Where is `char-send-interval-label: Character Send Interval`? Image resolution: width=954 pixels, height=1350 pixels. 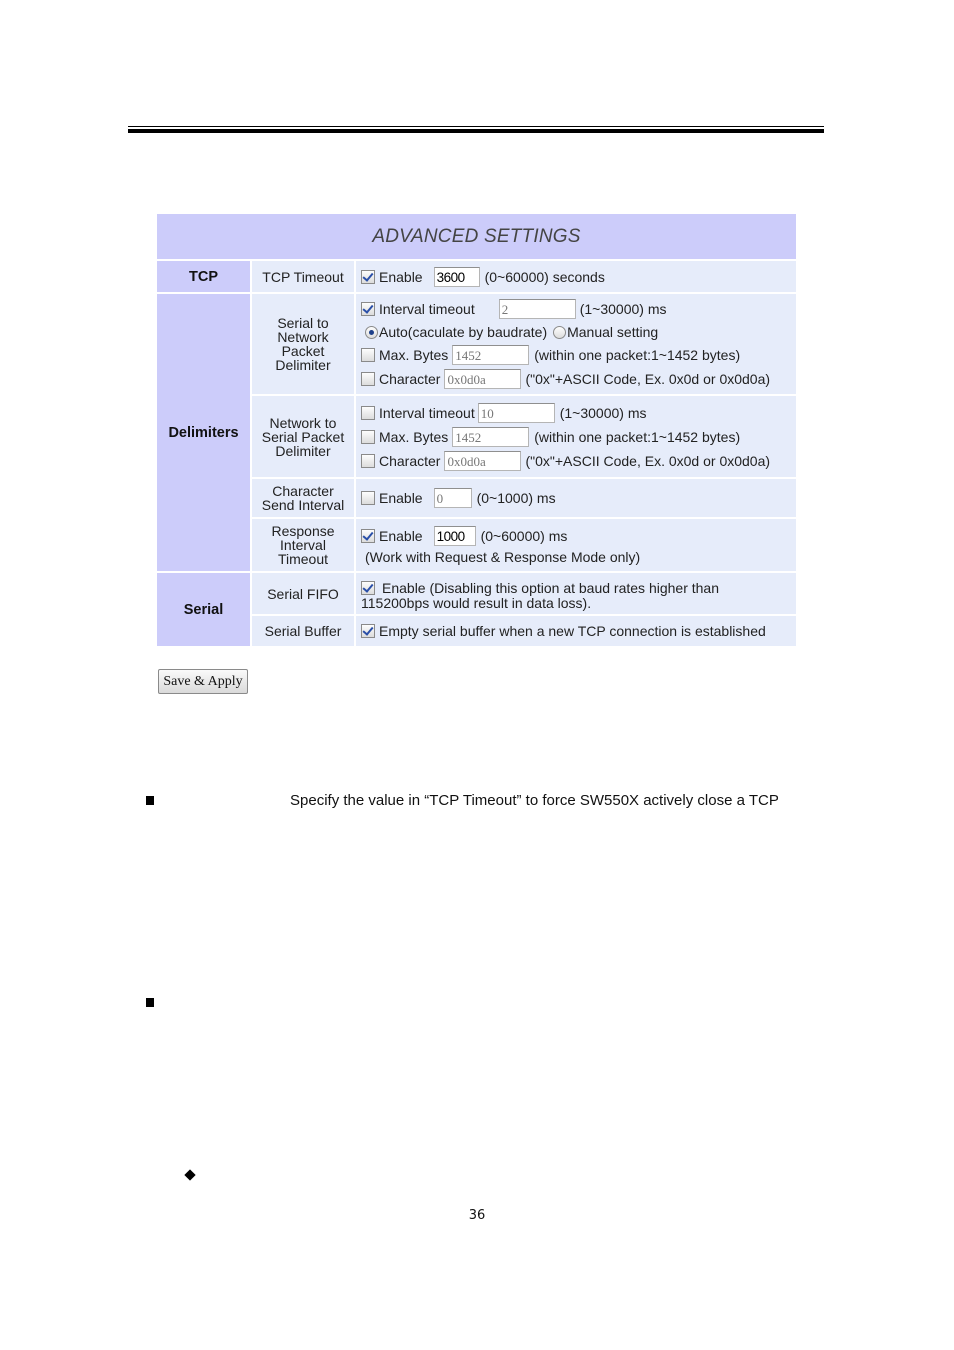
char-send-interval-label: Character Send Interval is located at coordinates (303, 498).